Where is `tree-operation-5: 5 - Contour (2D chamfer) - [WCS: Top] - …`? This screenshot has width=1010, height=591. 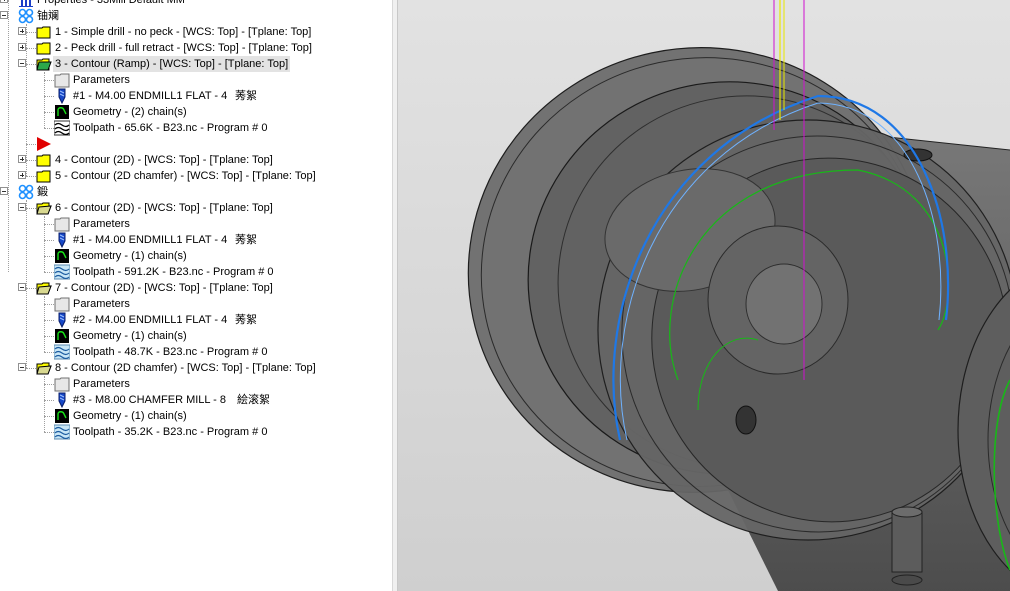 tree-operation-5: 5 - Contour (2D chamfer) - [WCS: Top] - … is located at coordinates (196, 176).